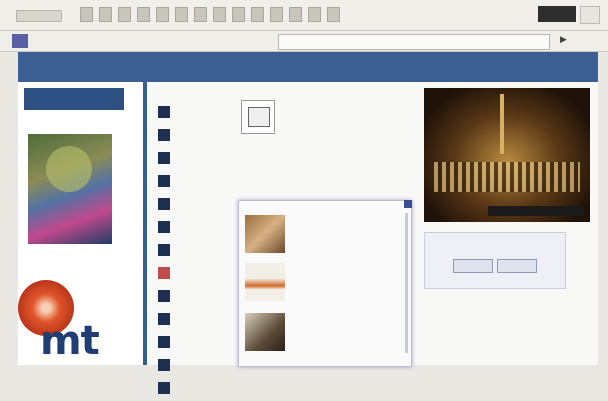 The width and height of the screenshot is (608, 401). Describe the element at coordinates (74, 99) in the screenshot. I see `site-logo` at that location.